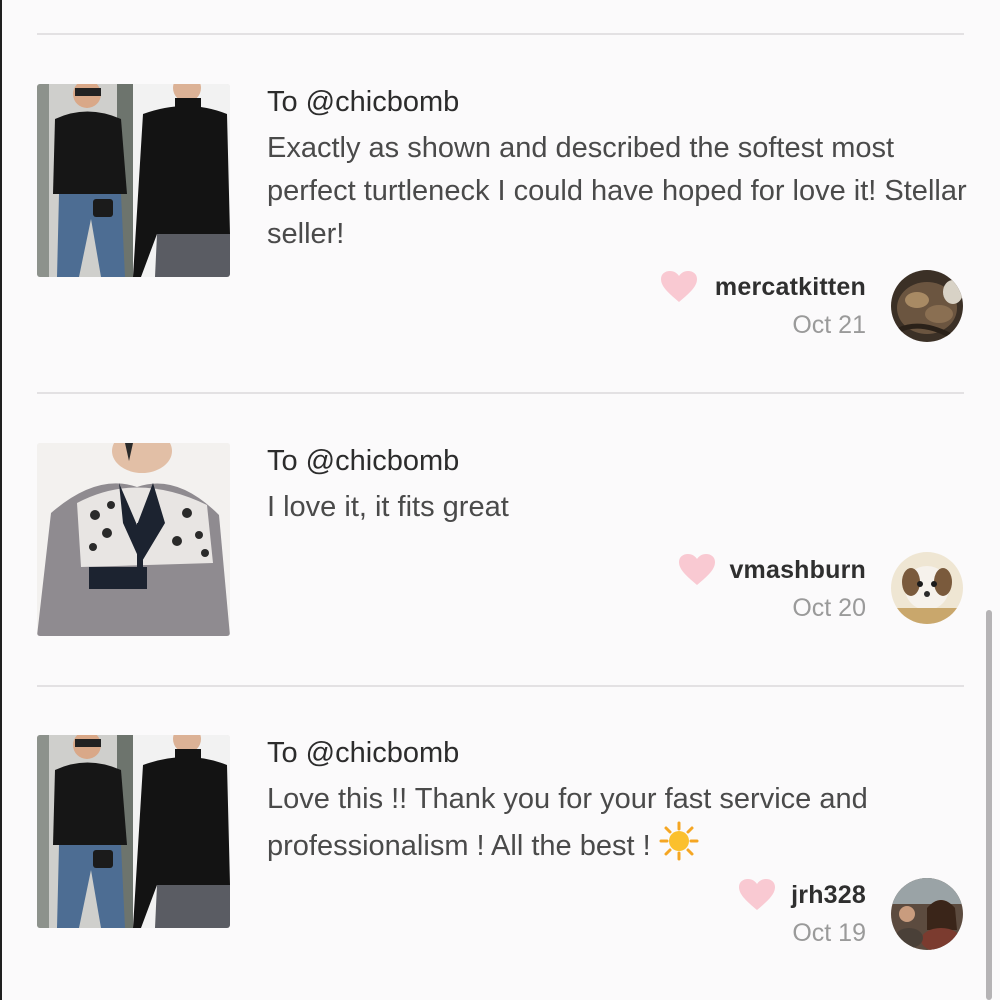 The height and width of the screenshot is (1000, 1000). Describe the element at coordinates (1, 500) in the screenshot. I see `window-edge` at that location.